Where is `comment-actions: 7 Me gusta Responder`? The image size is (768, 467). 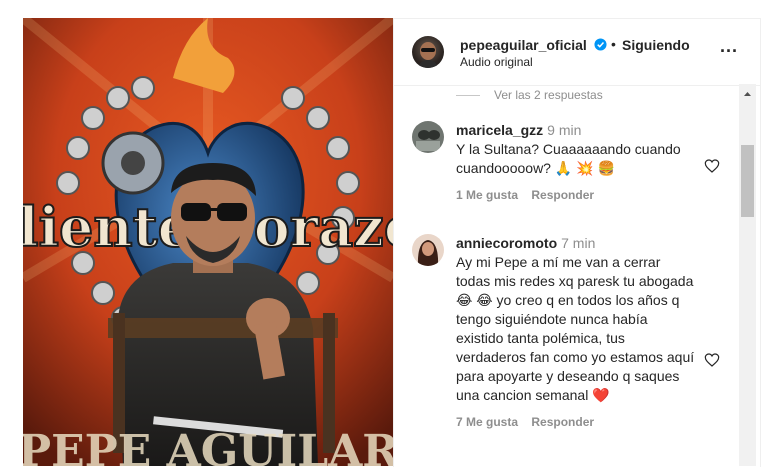 comment-actions: 7 Me gusta Responder is located at coordinates (576, 422).